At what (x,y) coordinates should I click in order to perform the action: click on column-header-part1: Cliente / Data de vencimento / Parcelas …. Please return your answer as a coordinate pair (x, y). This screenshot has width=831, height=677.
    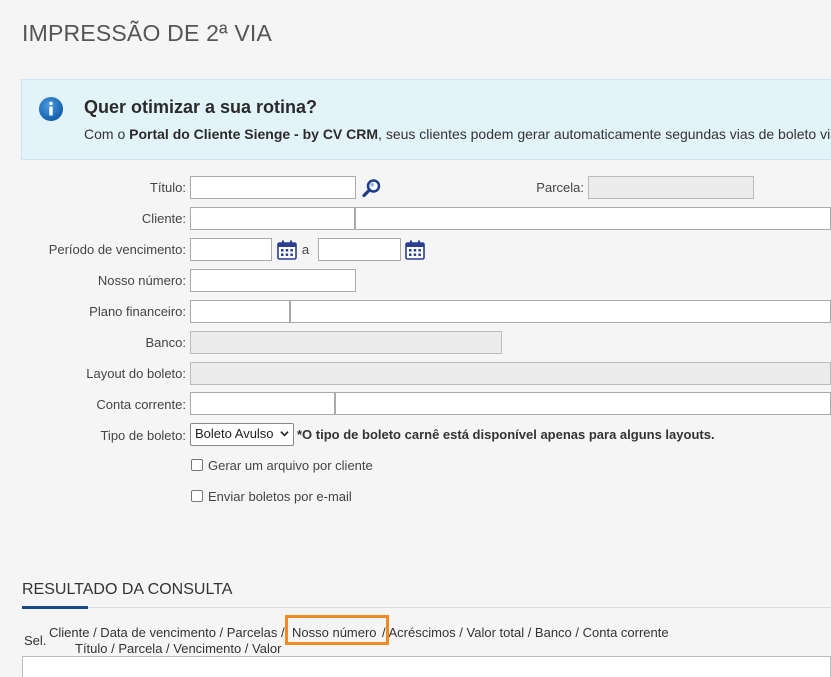
    Looking at the image, I should click on (167, 632).